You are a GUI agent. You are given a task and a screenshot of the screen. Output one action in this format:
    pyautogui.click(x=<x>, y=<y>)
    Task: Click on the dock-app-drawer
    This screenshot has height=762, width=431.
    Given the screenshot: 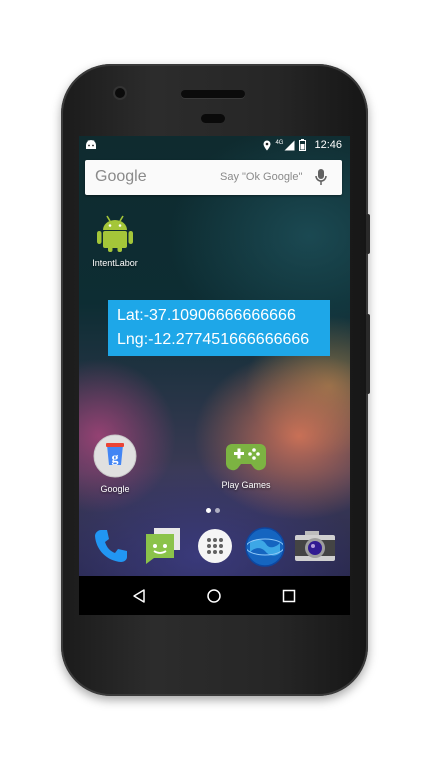 What is the action you would take?
    pyautogui.click(x=215, y=547)
    